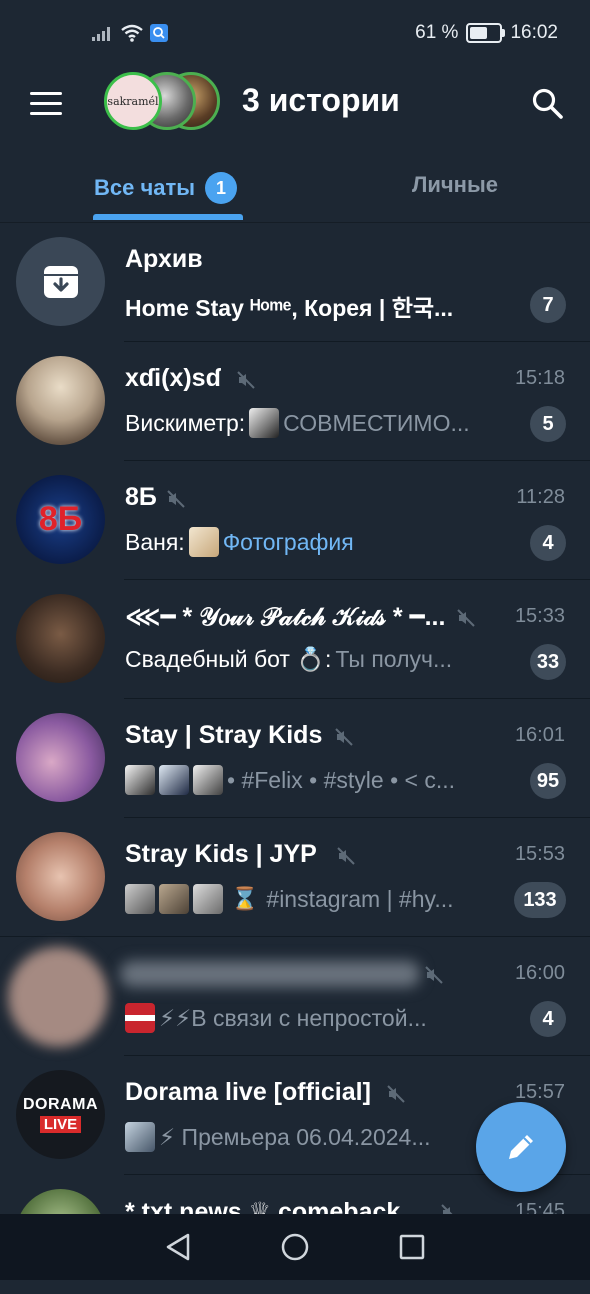 Image resolution: width=590 pixels, height=1294 pixels. I want to click on back-icon, so click(178, 1247).